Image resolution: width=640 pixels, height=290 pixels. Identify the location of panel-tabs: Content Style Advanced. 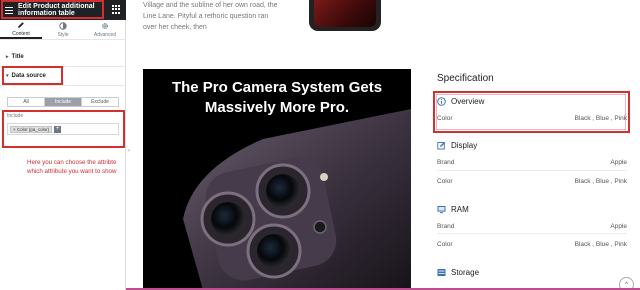
(63, 30).